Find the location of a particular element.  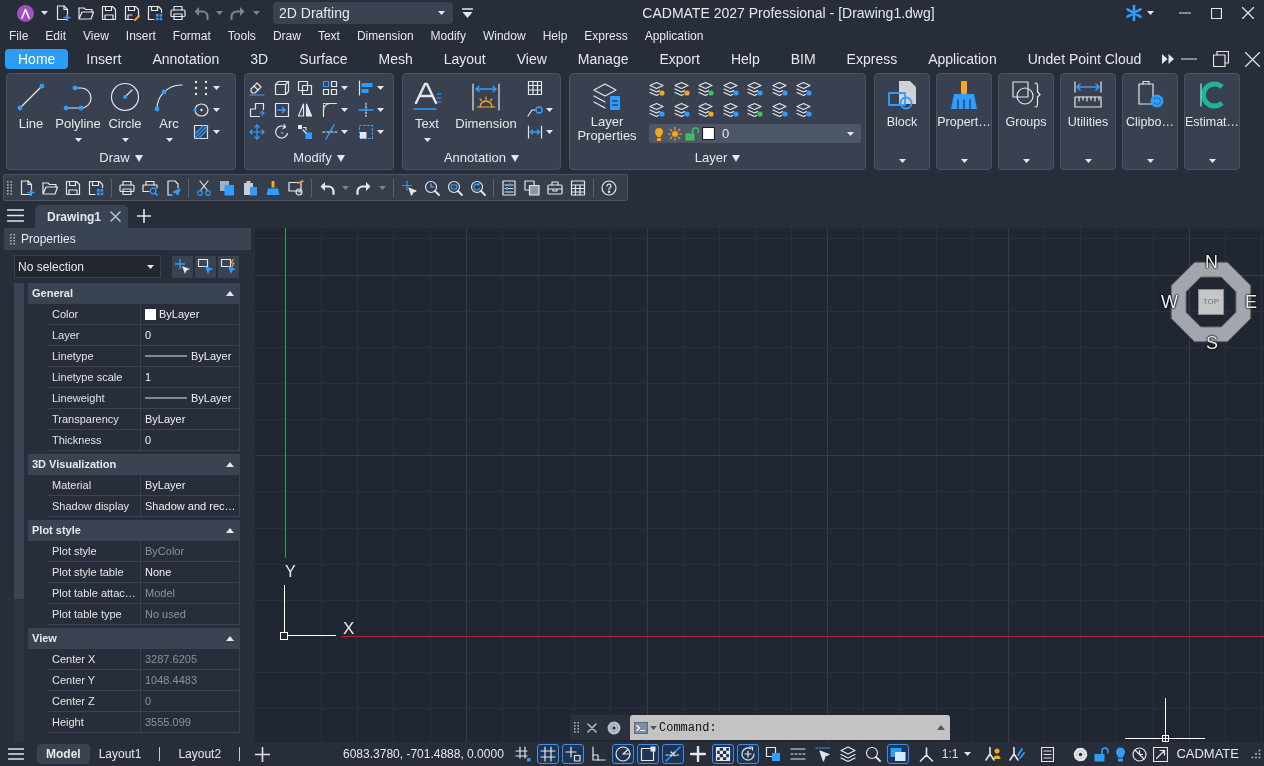

ribbon-tab: 3D is located at coordinates (259, 59).